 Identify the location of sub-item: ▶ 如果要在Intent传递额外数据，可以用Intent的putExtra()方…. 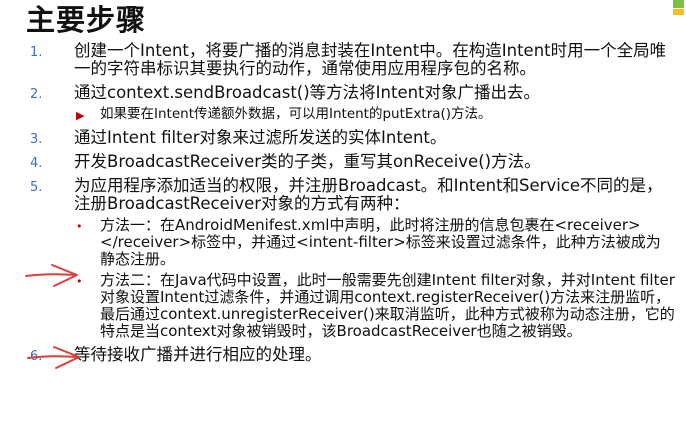
(374, 114).